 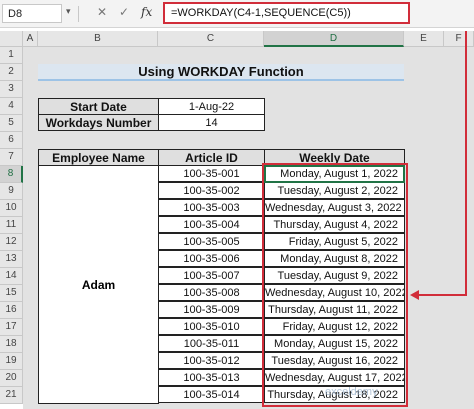 I want to click on article-id-cell: 100-35-001, so click(x=211, y=173).